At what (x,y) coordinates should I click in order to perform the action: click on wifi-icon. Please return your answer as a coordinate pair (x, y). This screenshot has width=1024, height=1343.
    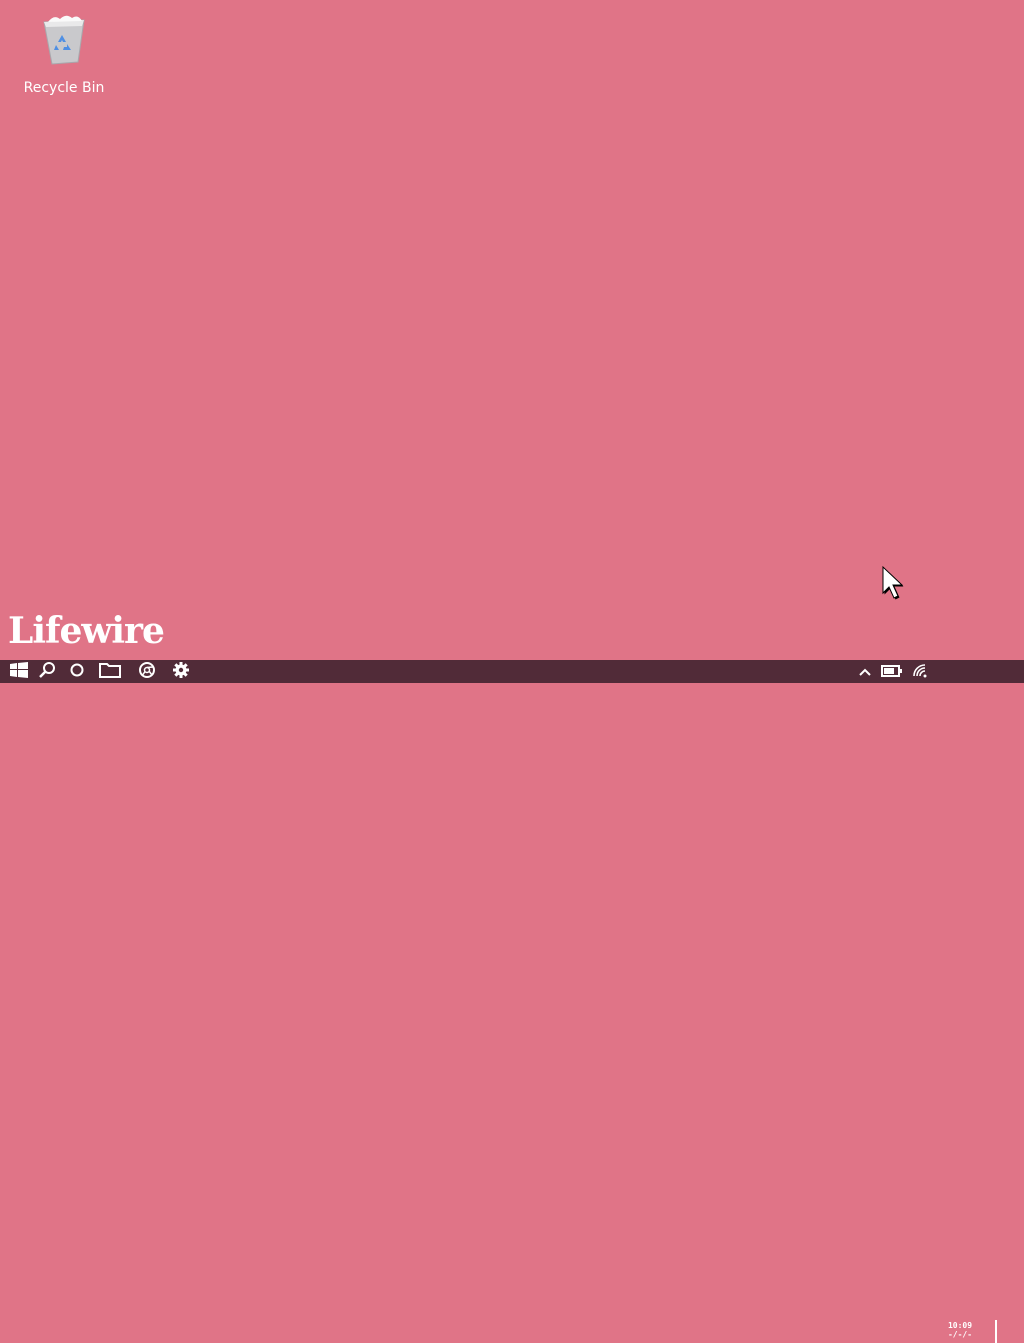
    Looking at the image, I should click on (920, 672).